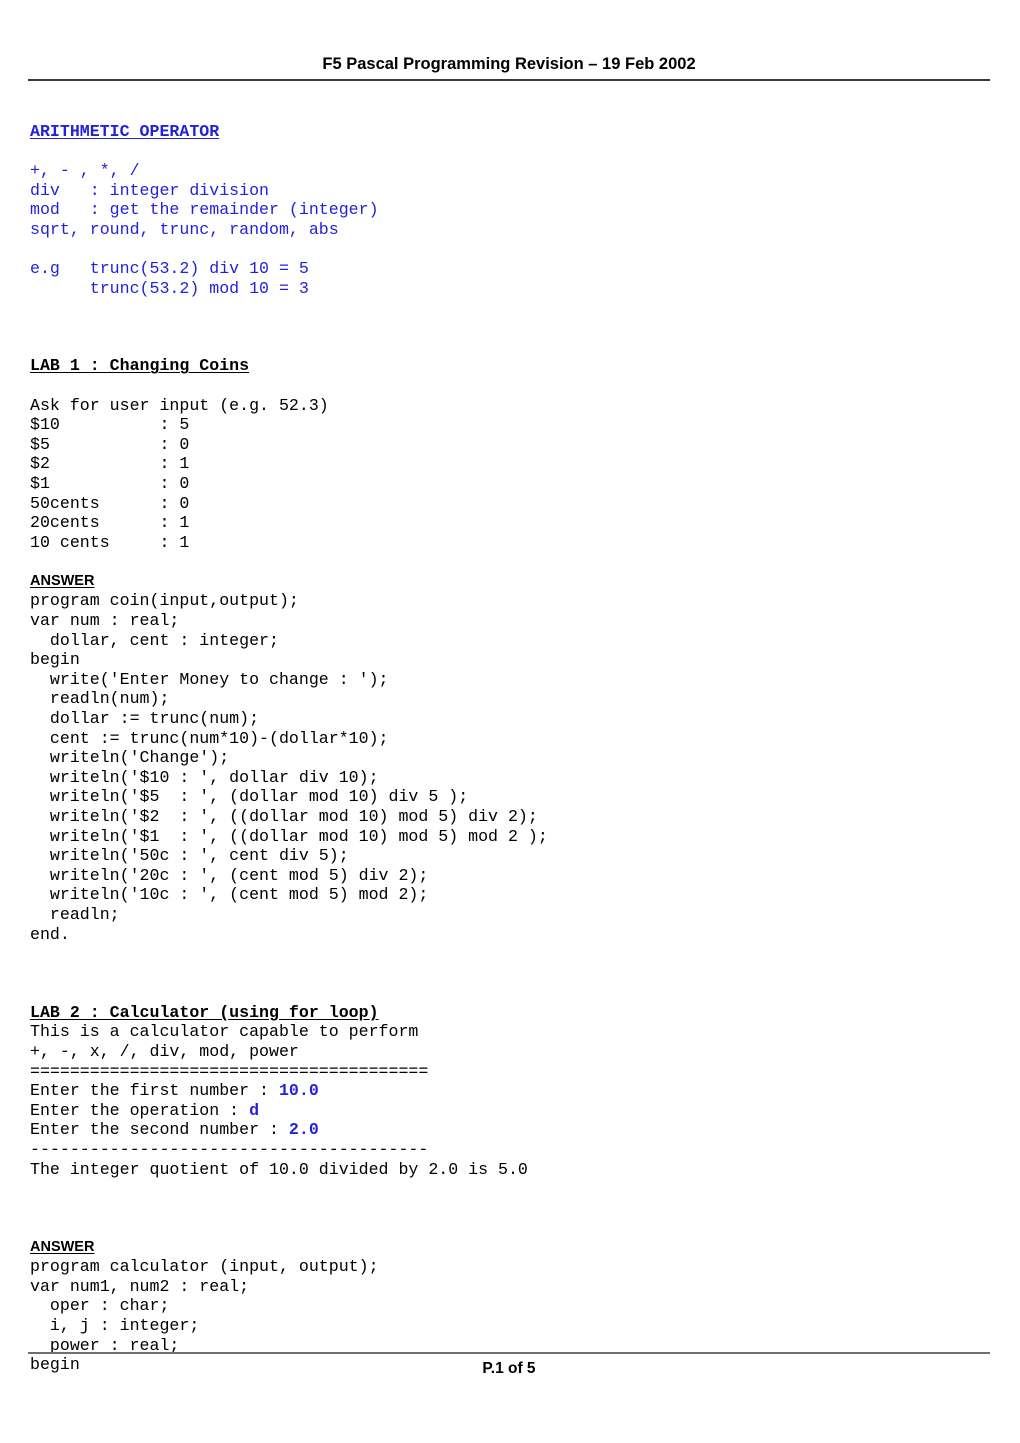 Image resolution: width=1020 pixels, height=1443 pixels. I want to click on arithmetic-operator-heading-text: ARITHMETIC OPERATOR, so click(125, 131).